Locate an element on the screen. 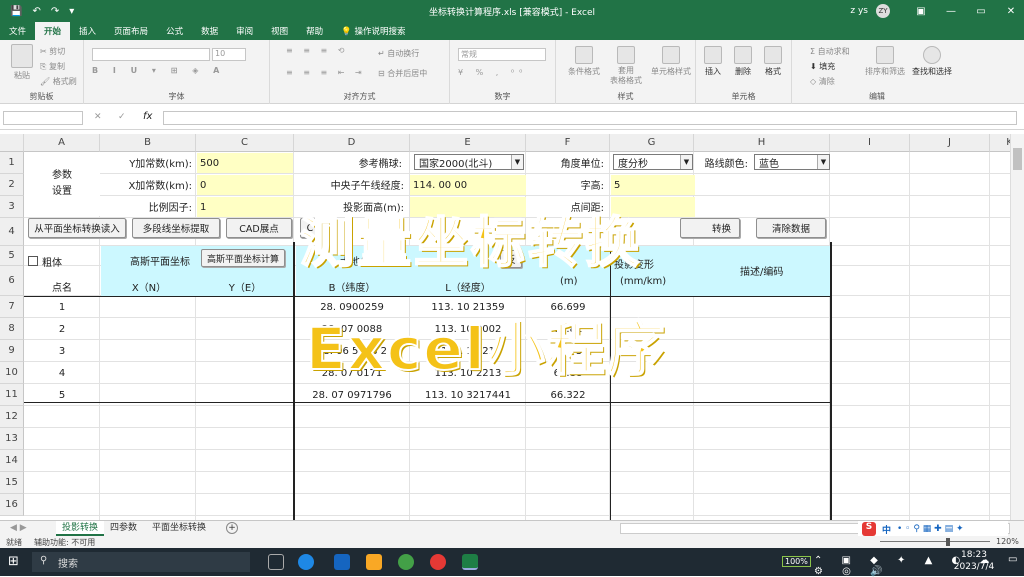 This screenshot has height=577, width=1024. enter-icon: ✓ is located at coordinates (122, 117).